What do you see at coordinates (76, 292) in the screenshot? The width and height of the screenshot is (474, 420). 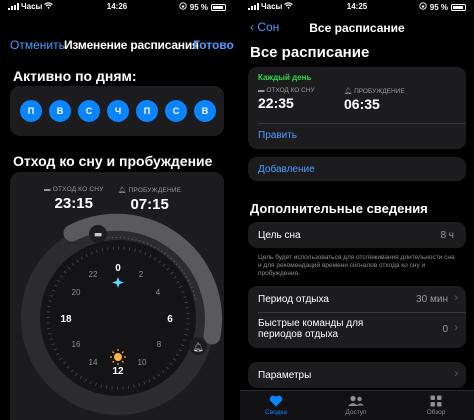 I see `dial-number: 20` at bounding box center [76, 292].